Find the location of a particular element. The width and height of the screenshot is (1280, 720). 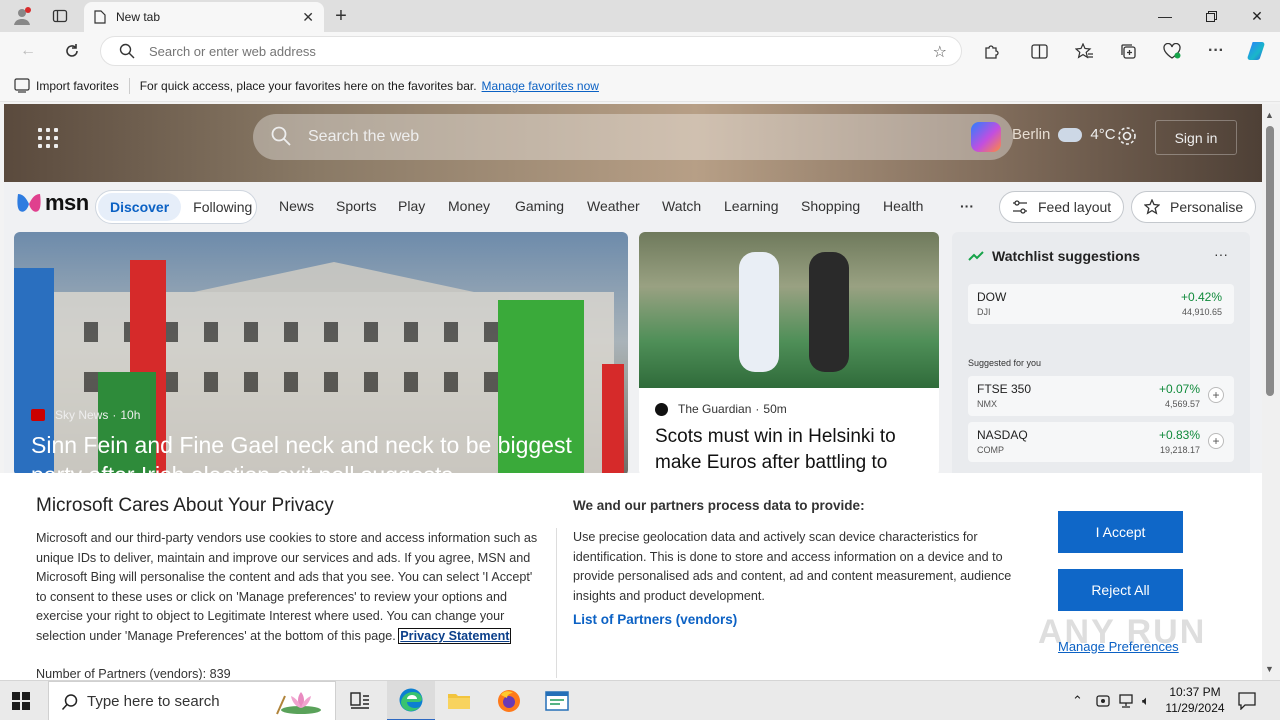

stock-row-nasdaq: NASDAQ COMP +0.83% 19,218.17 + is located at coordinates (1101, 442).